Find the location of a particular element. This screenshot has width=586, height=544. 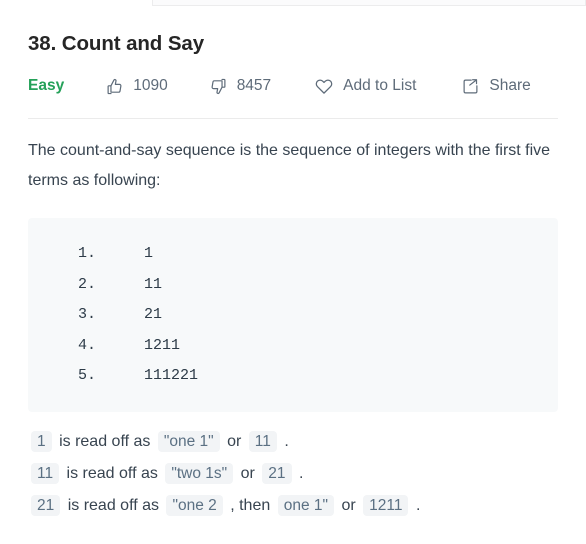

inline-code-chip: 1 is located at coordinates (41, 441).